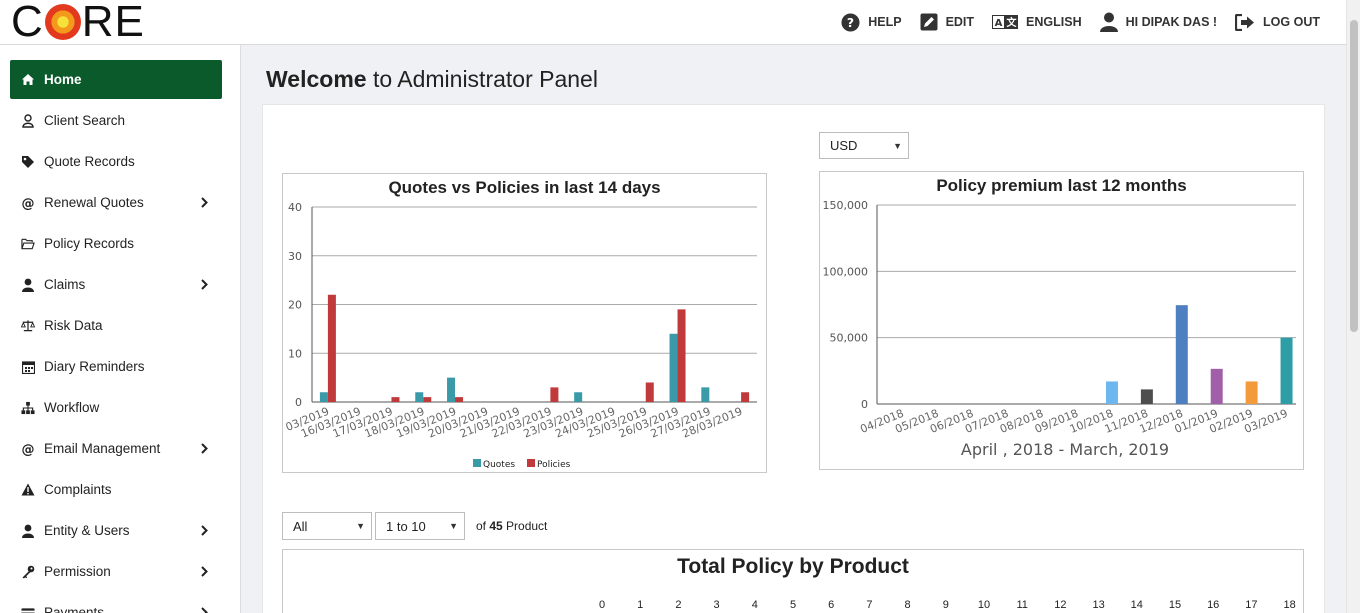 This screenshot has width=1360, height=613. I want to click on help-label: HELP, so click(885, 22).